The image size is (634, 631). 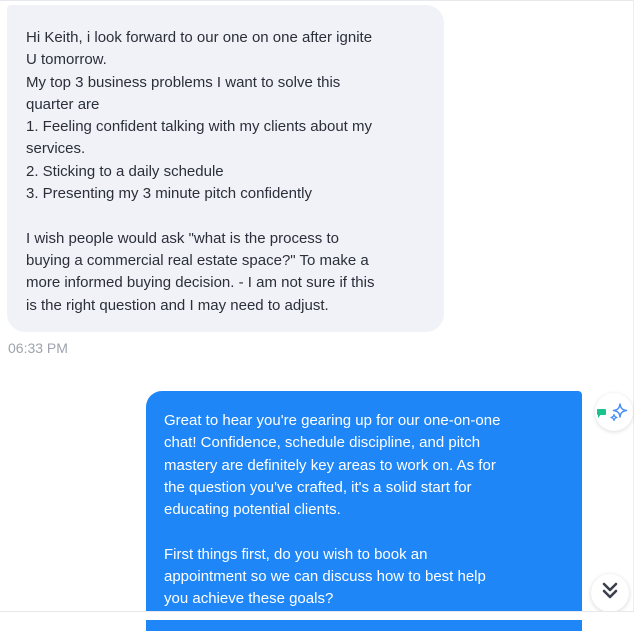 I want to click on message-timestamp: 06:33 PM, so click(x=38, y=348).